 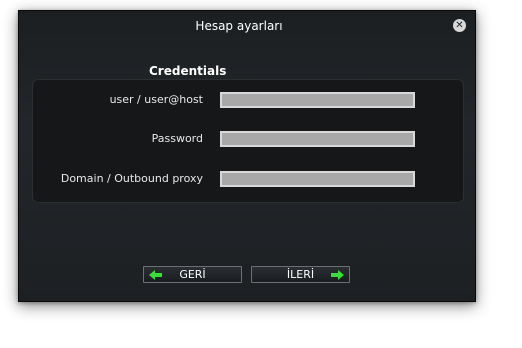 I want to click on credentials-heading: Credentials, so click(x=188, y=71).